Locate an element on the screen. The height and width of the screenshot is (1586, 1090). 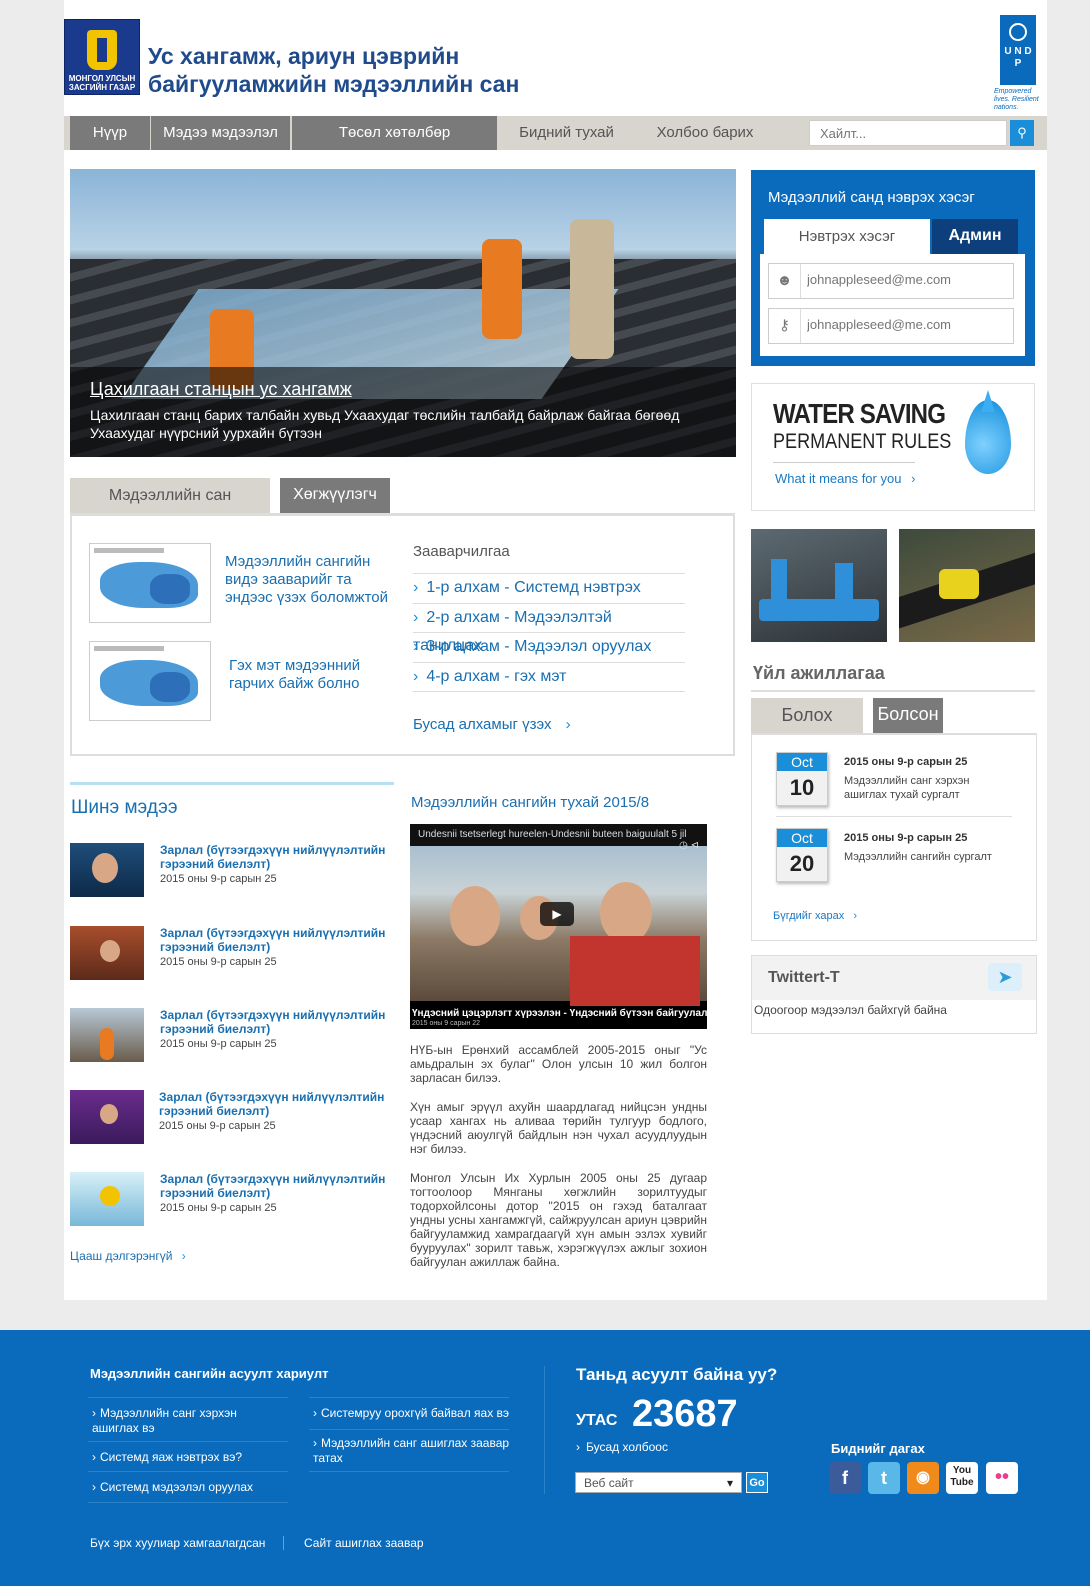
flickr-icon: •• is located at coordinates (1002, 1478).